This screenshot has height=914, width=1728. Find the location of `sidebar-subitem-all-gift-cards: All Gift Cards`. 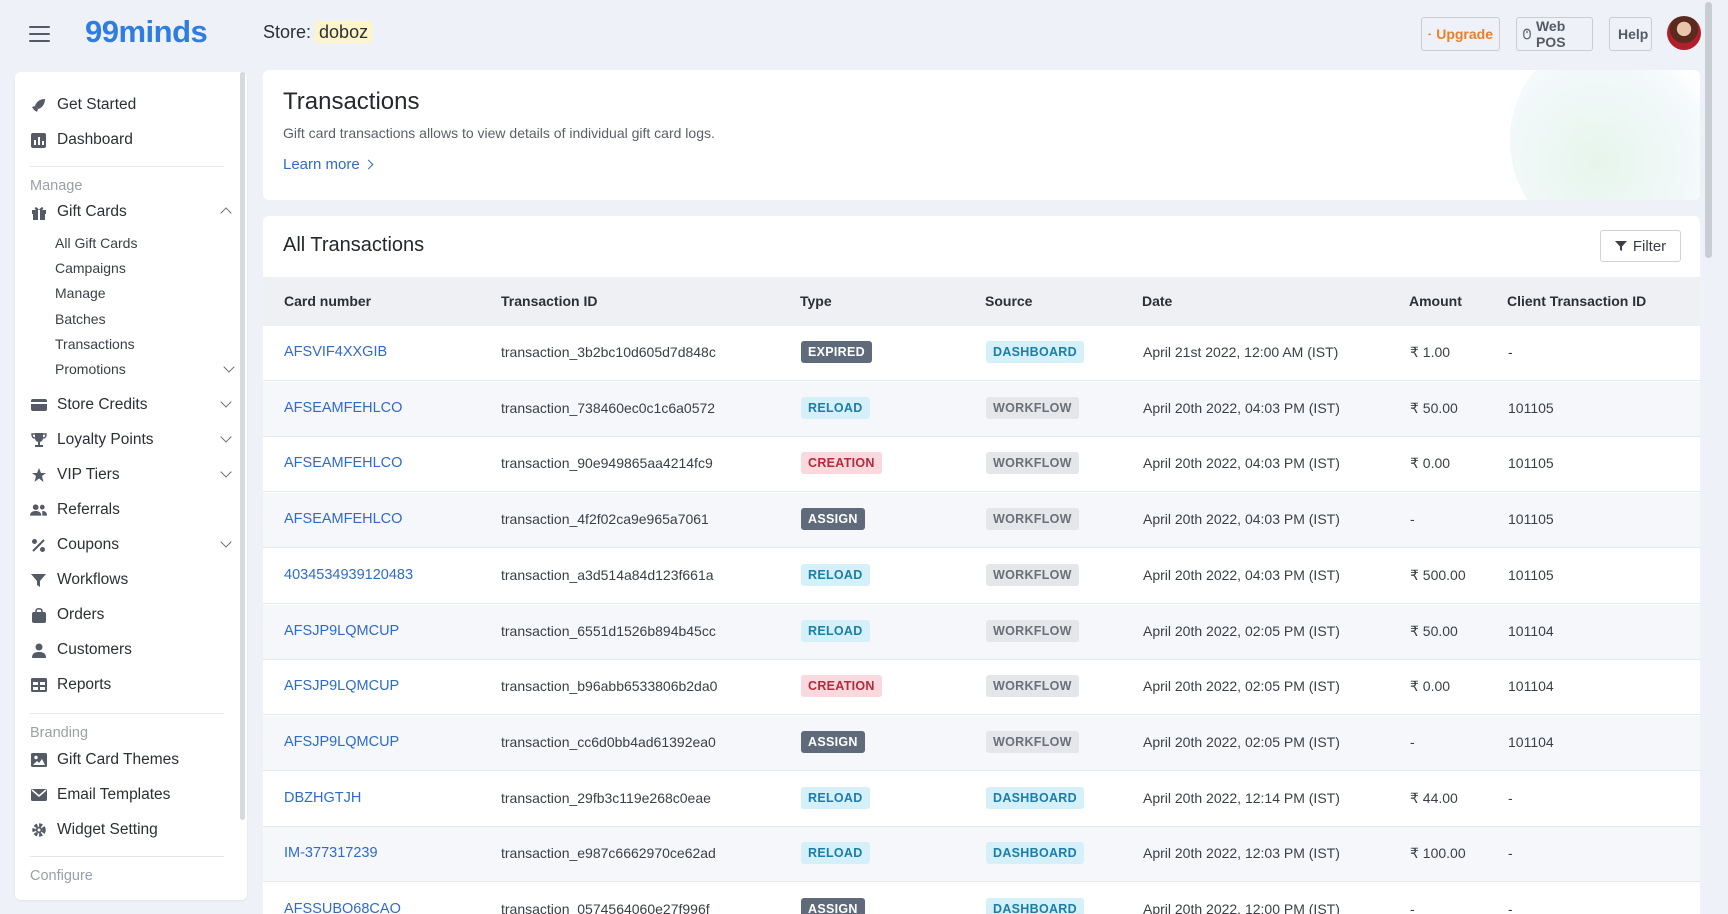

sidebar-subitem-all-gift-cards: All Gift Cards is located at coordinates (96, 243).